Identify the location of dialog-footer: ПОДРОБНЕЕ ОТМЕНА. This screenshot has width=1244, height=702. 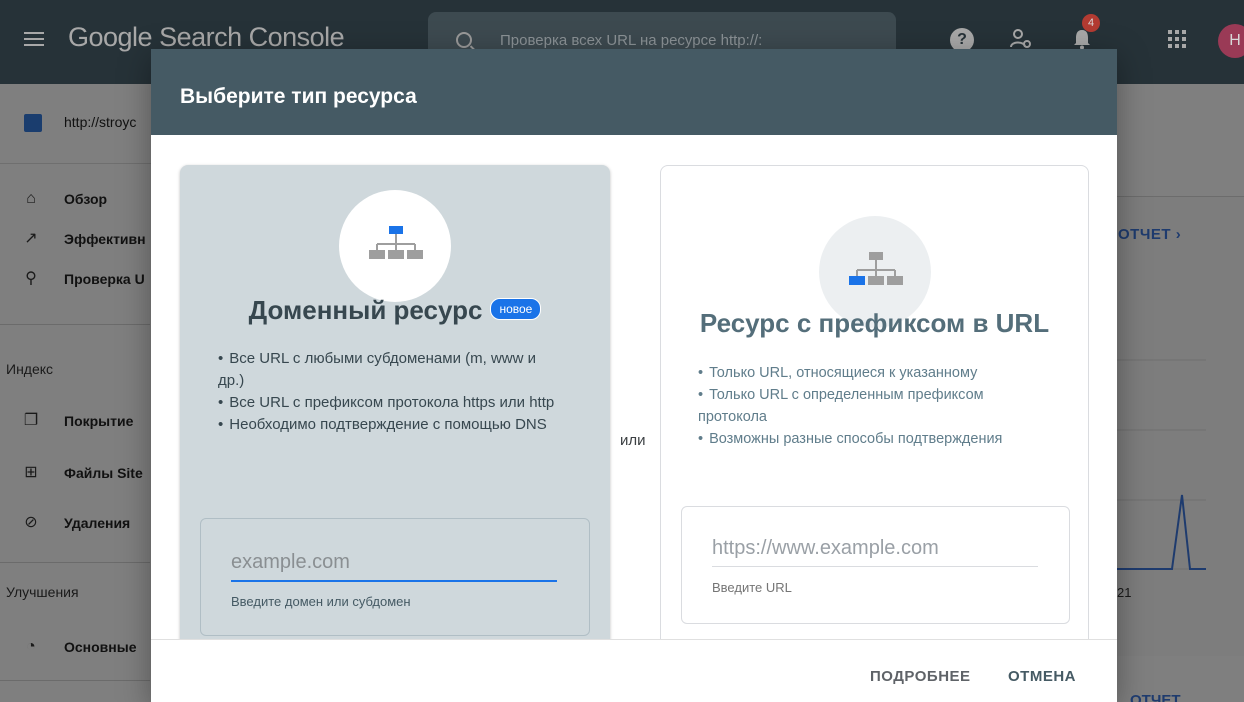
(634, 670).